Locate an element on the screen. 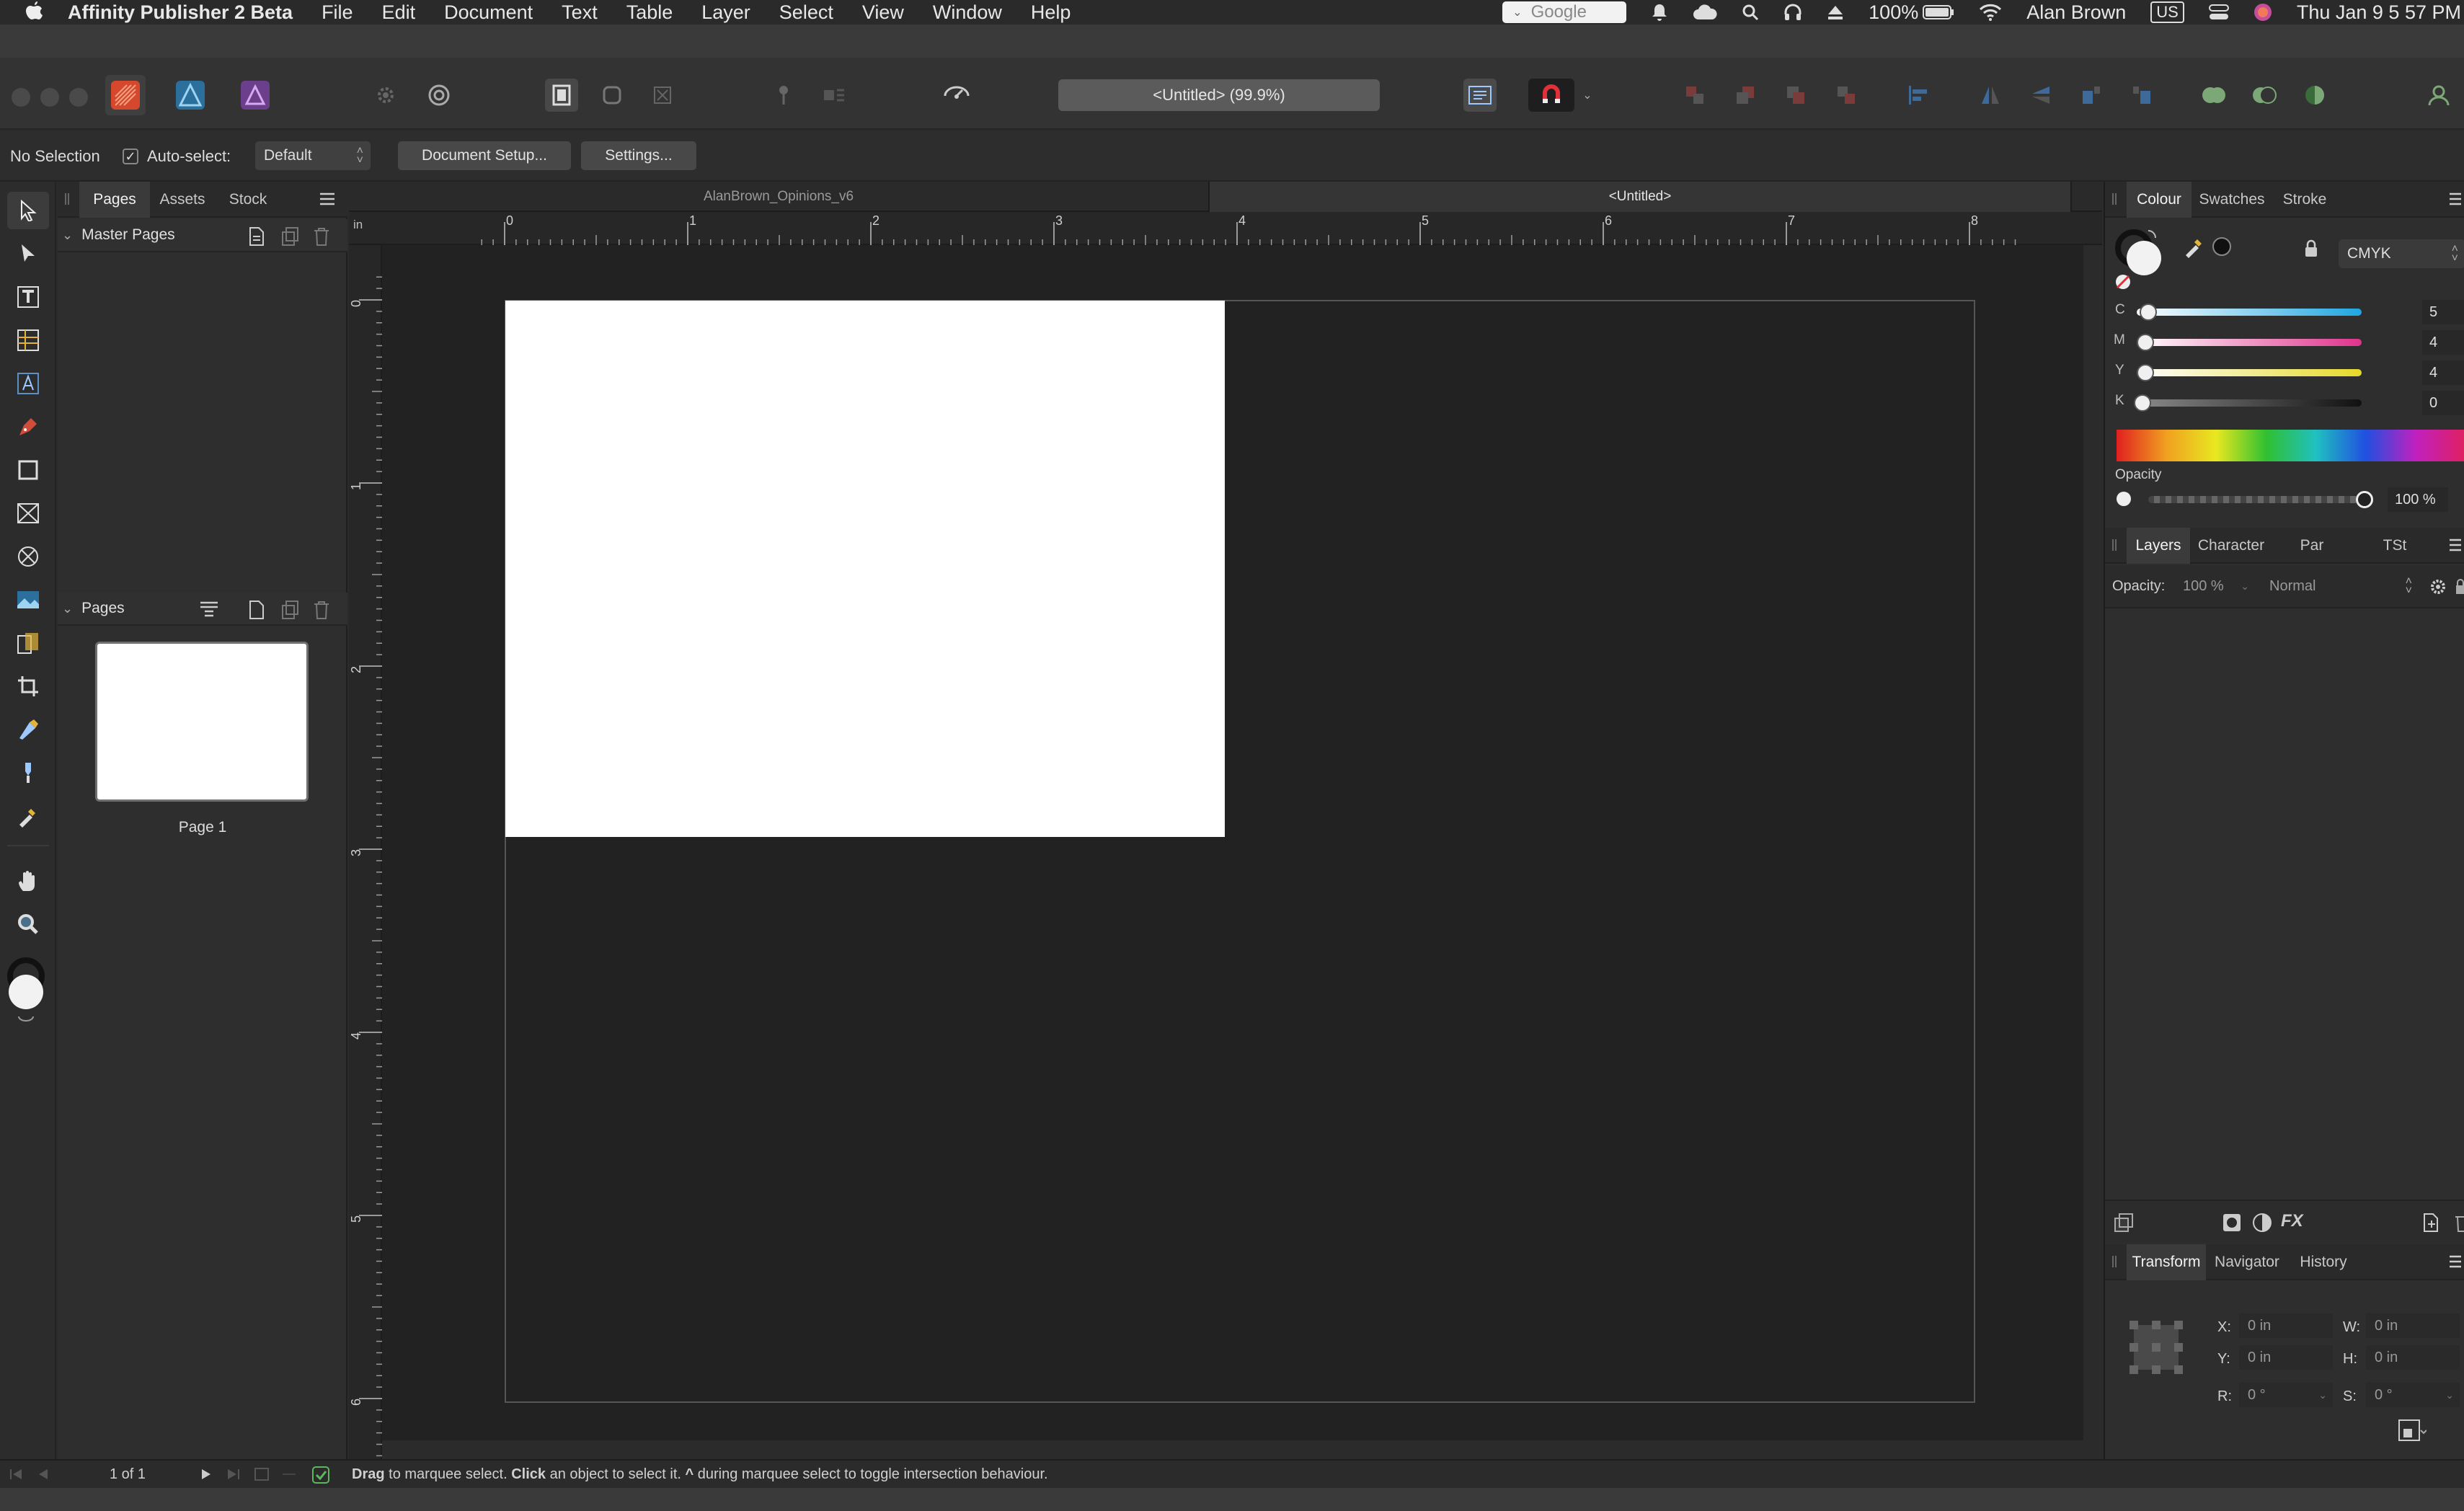  headphones-icon is located at coordinates (1792, 12).